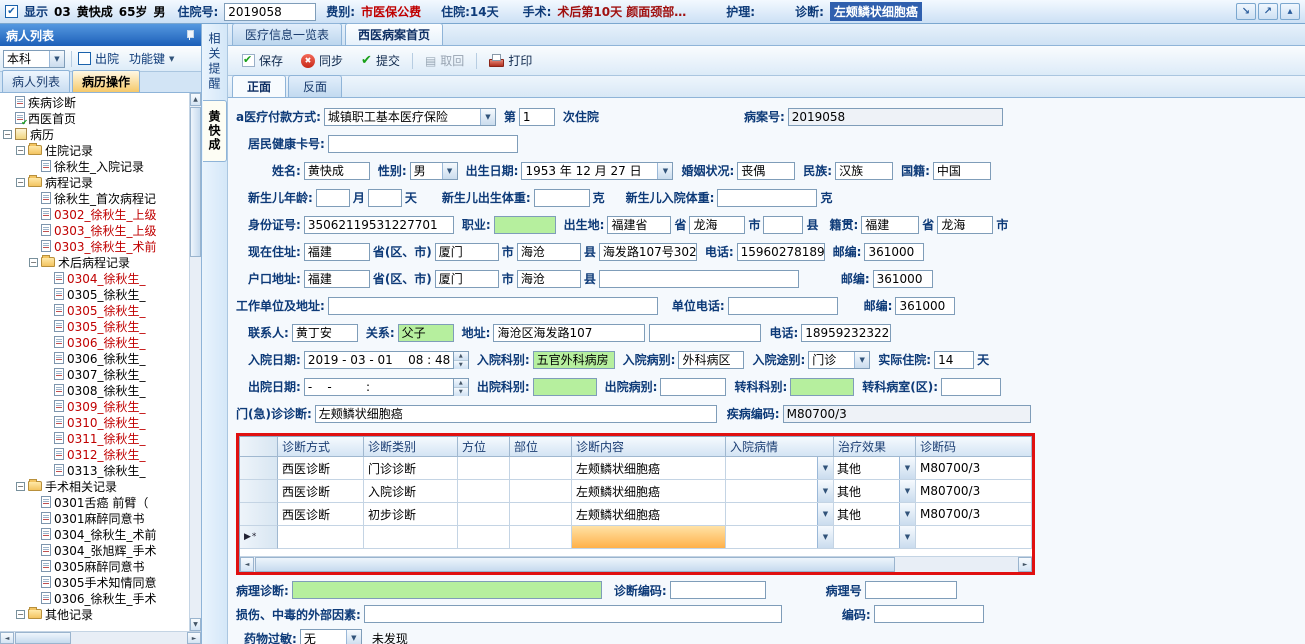 The image size is (1305, 644). What do you see at coordinates (94, 198) in the screenshot?
I see `tree-item: 徐秋生_首次病程记` at bounding box center [94, 198].